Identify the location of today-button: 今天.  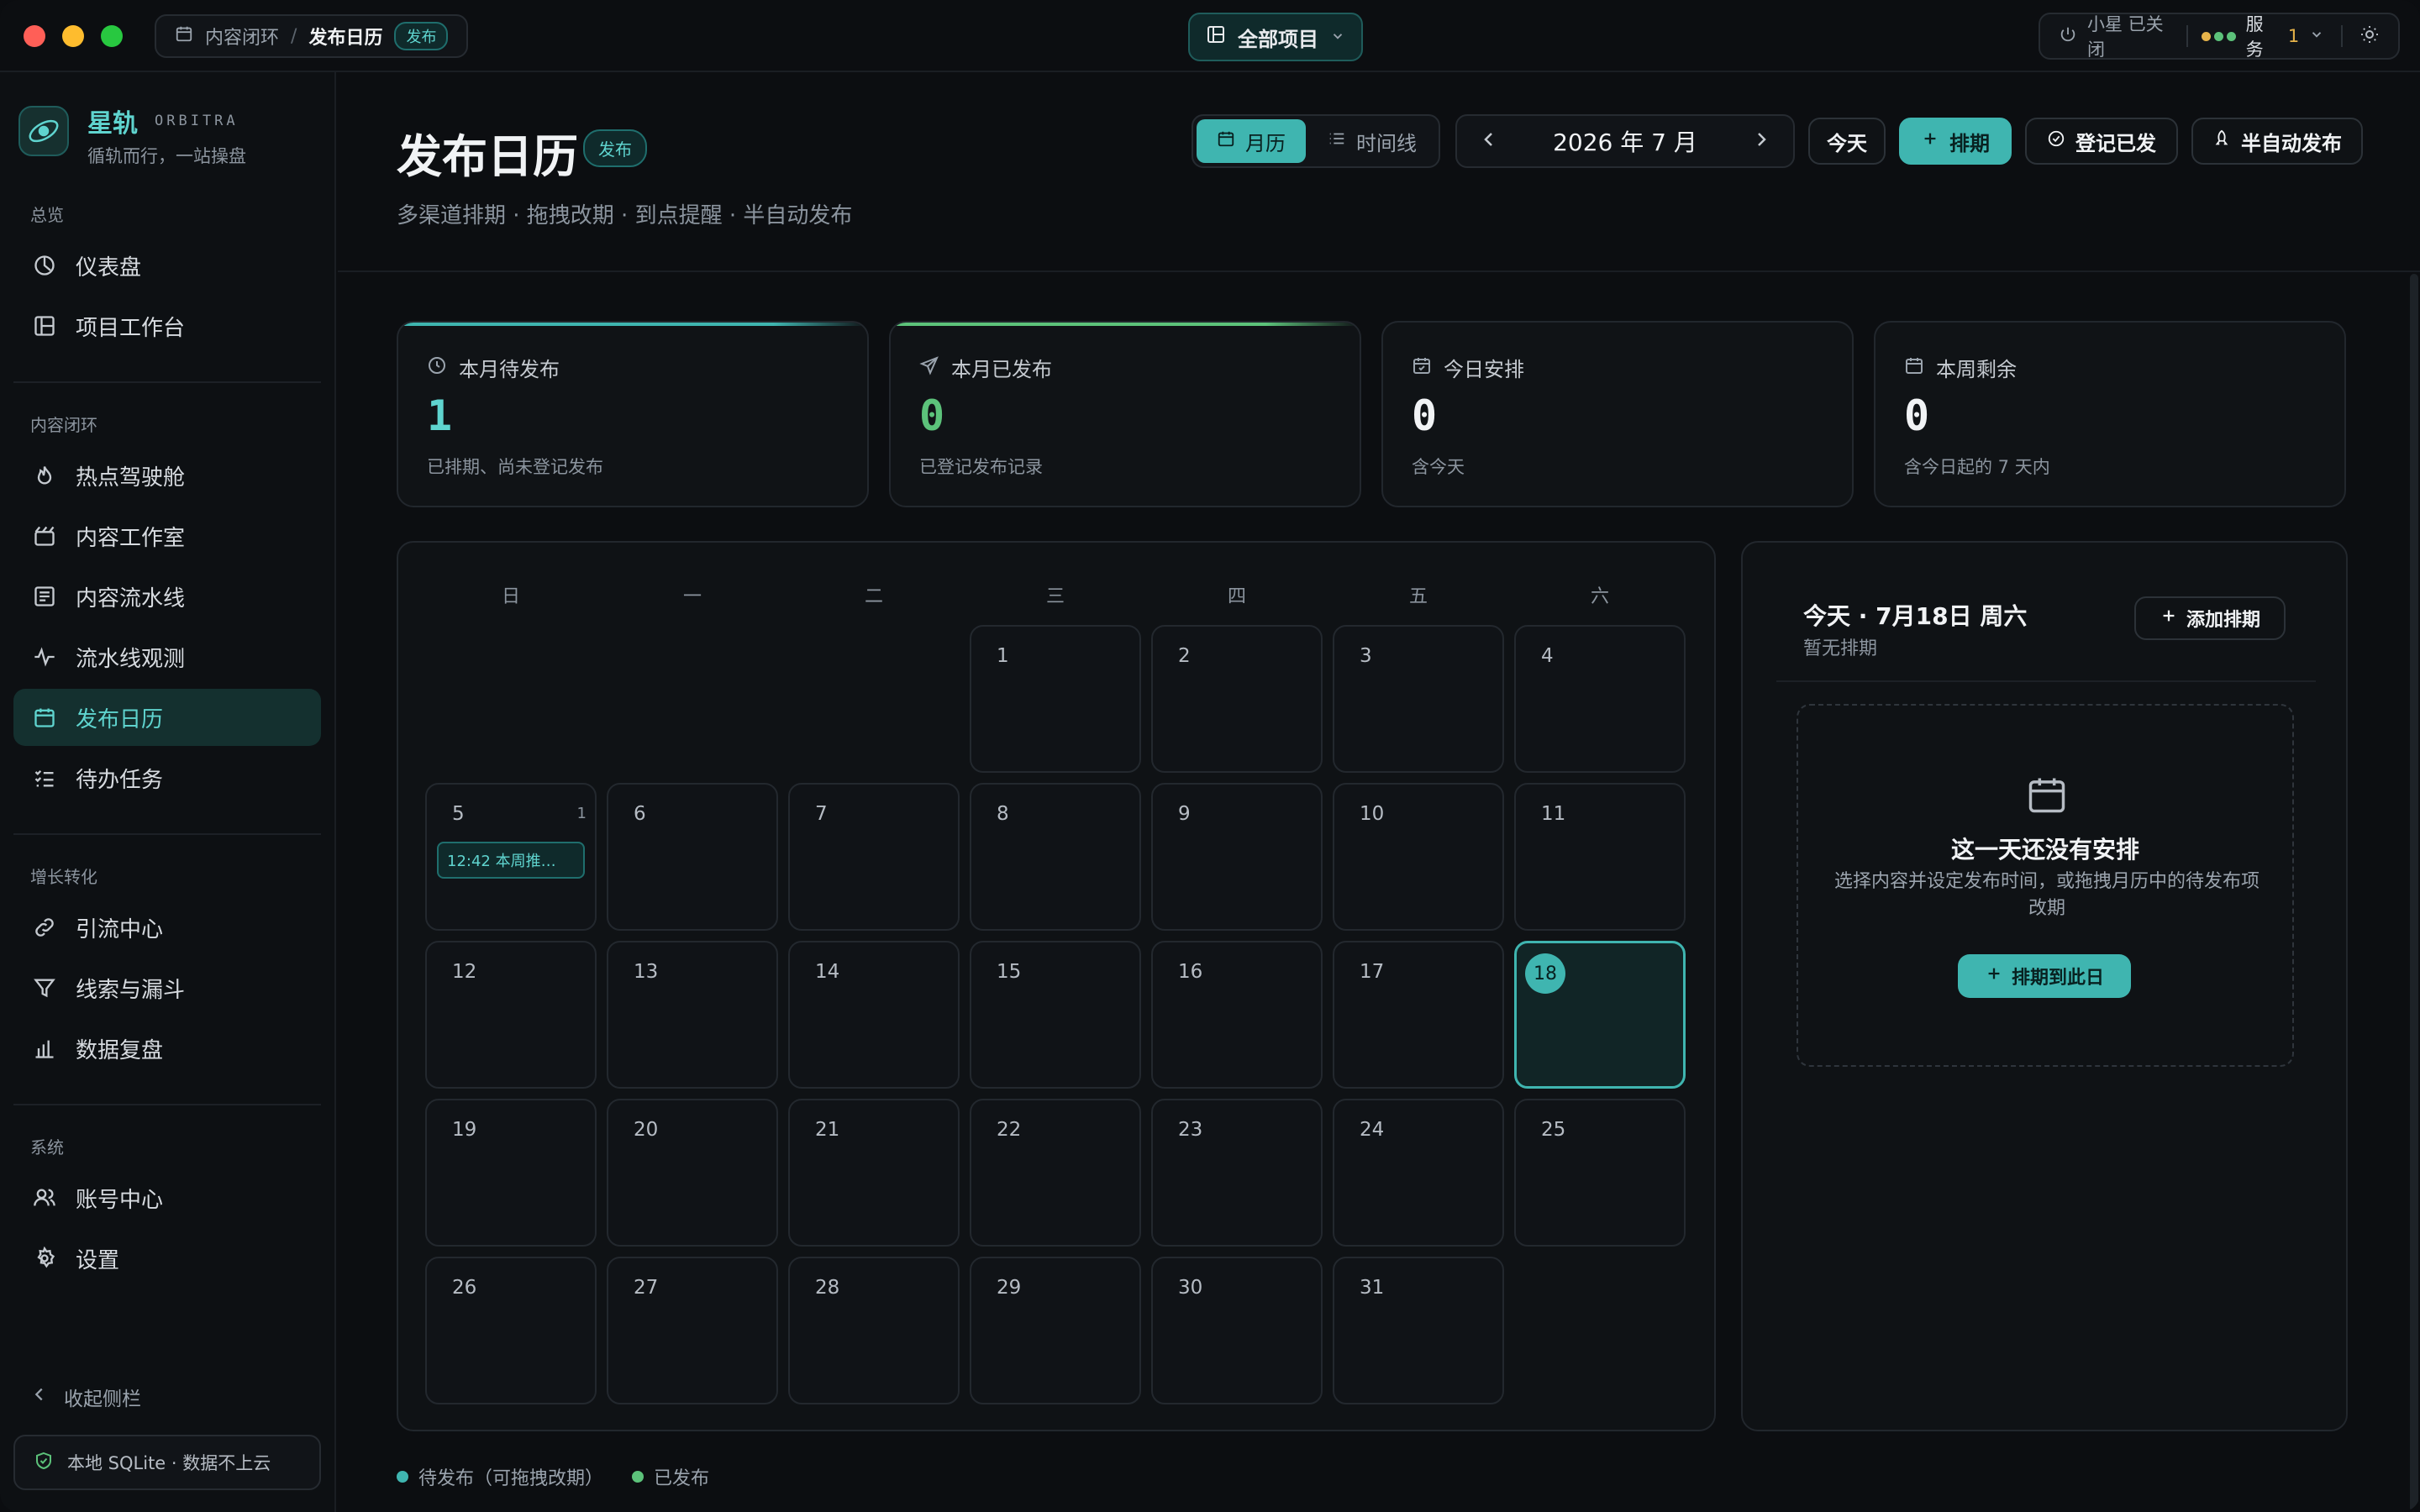
(1847, 141).